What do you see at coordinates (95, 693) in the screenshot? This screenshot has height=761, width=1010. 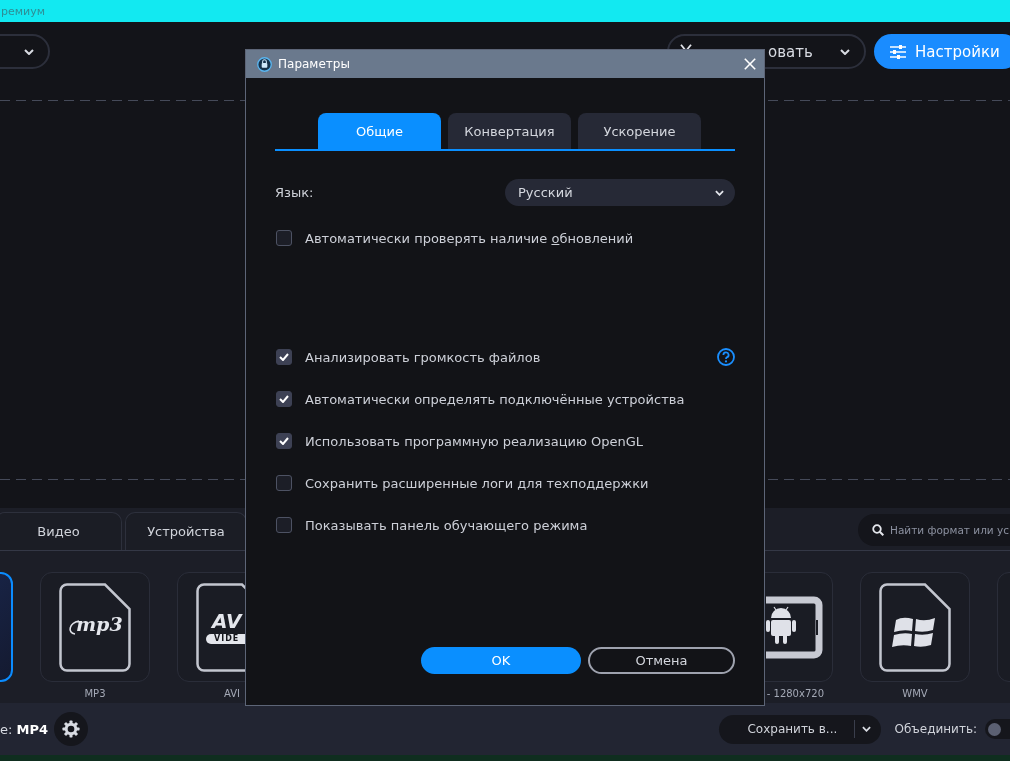 I see `format-label: MP3` at bounding box center [95, 693].